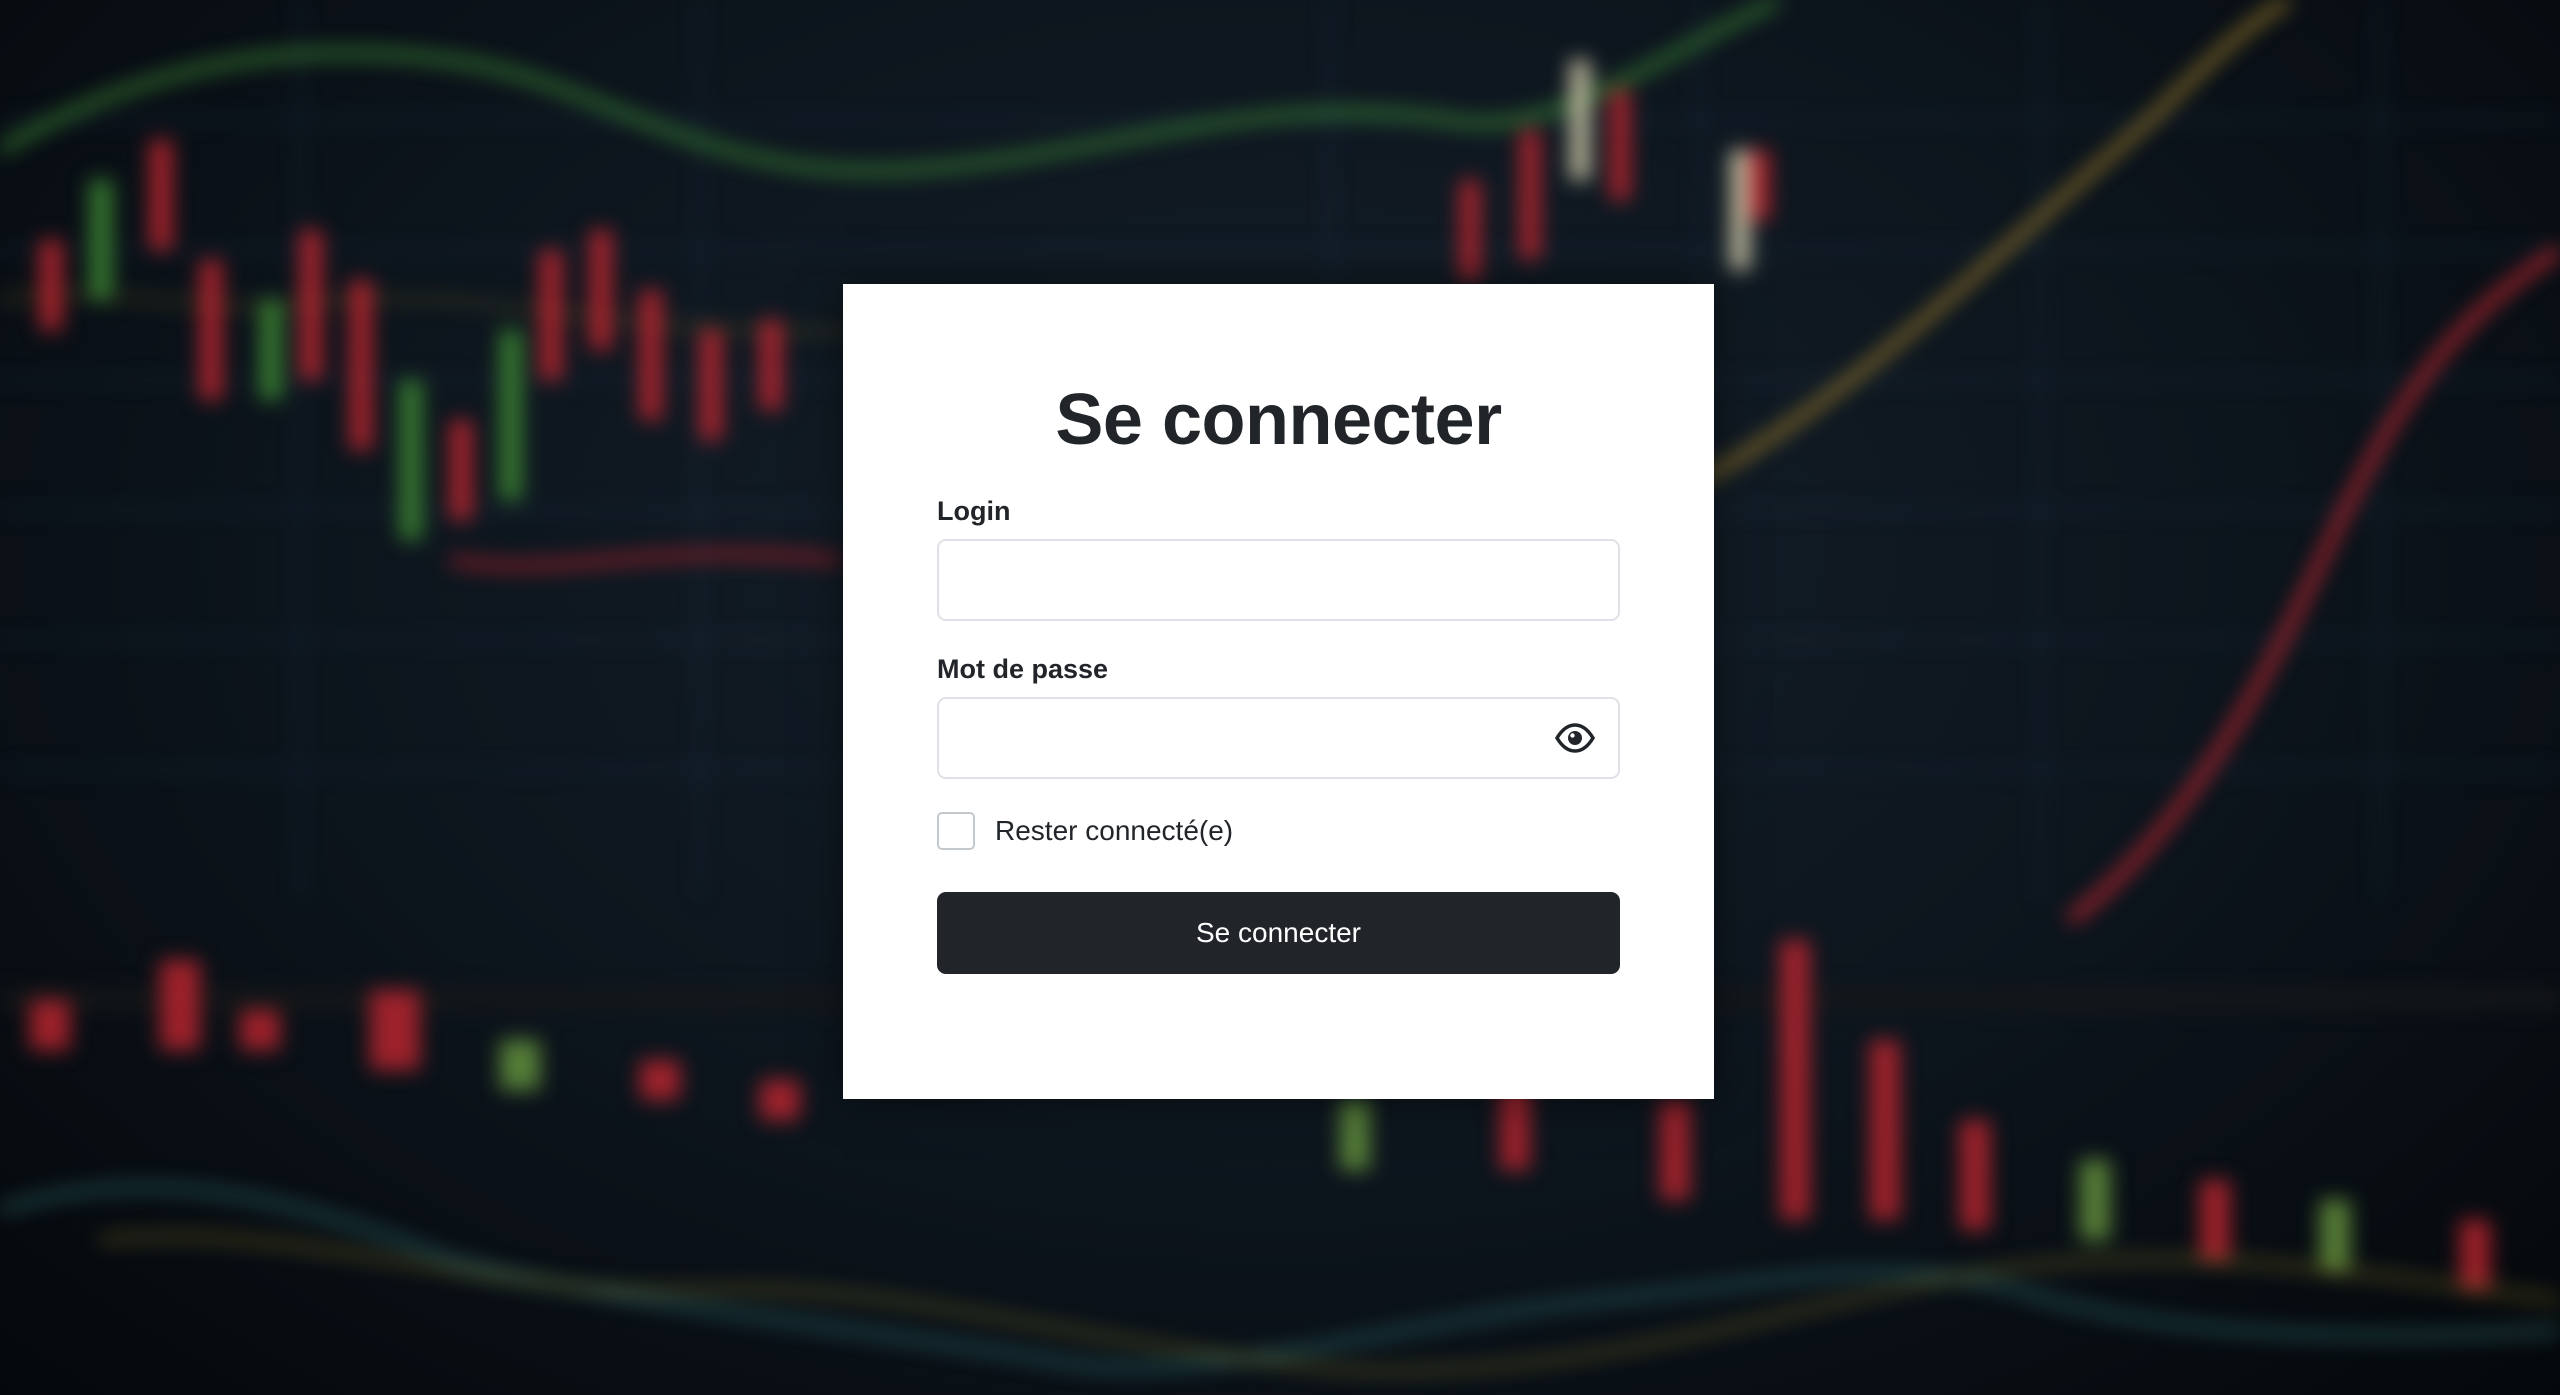 The image size is (2560, 1395). I want to click on eye-icon, so click(1575, 738).